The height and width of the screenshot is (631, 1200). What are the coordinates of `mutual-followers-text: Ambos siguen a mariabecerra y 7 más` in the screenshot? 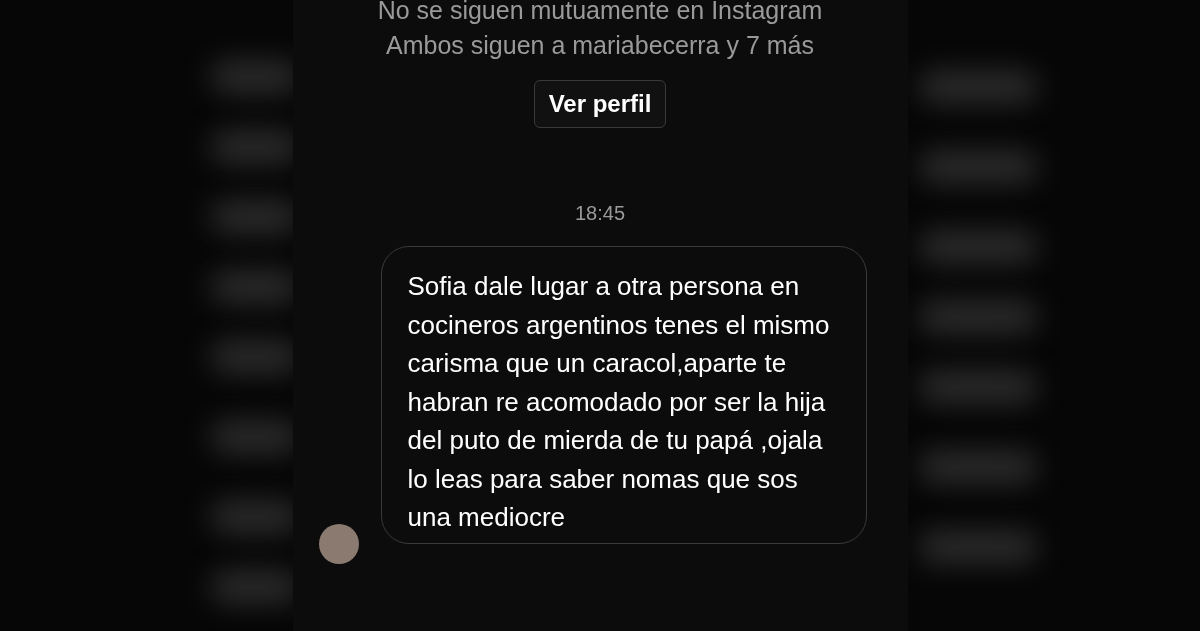 It's located at (600, 45).